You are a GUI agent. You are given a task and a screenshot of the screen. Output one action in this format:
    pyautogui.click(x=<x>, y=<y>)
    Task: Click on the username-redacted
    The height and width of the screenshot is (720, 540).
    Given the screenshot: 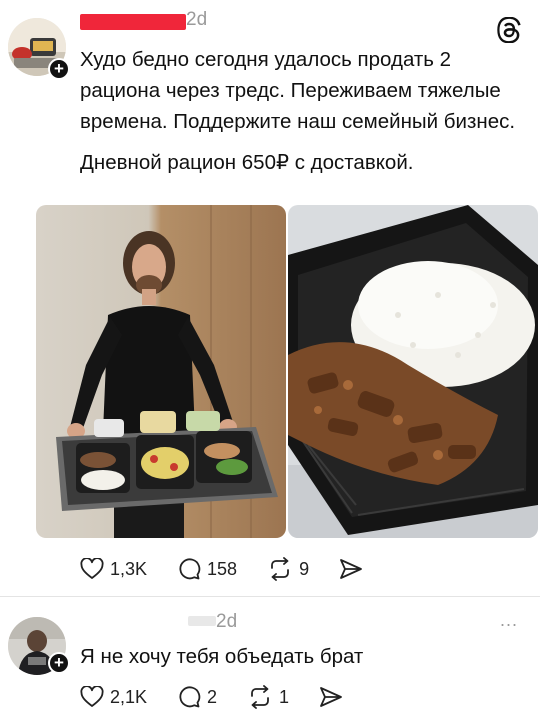 What is the action you would take?
    pyautogui.click(x=133, y=22)
    